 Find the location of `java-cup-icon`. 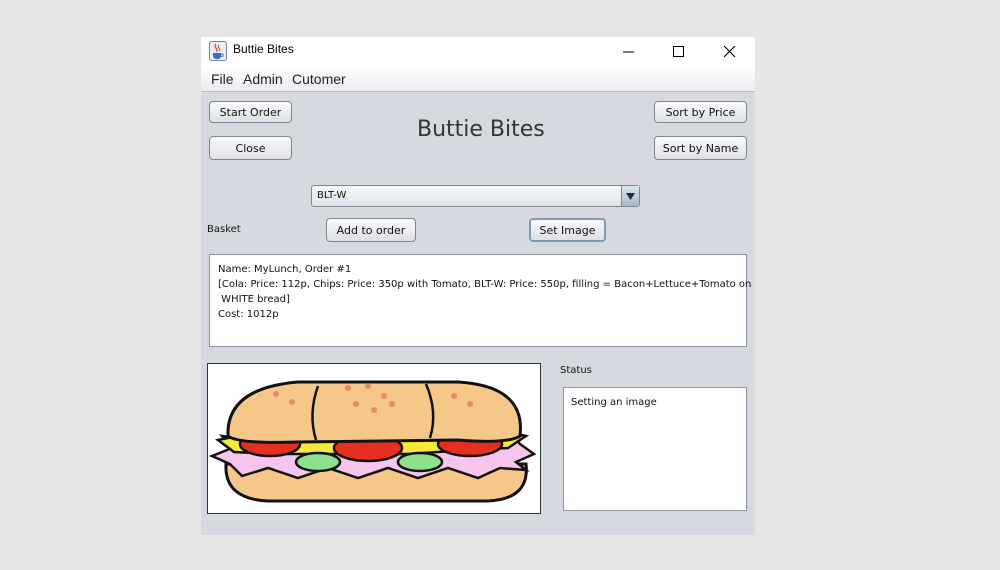

java-cup-icon is located at coordinates (218, 51).